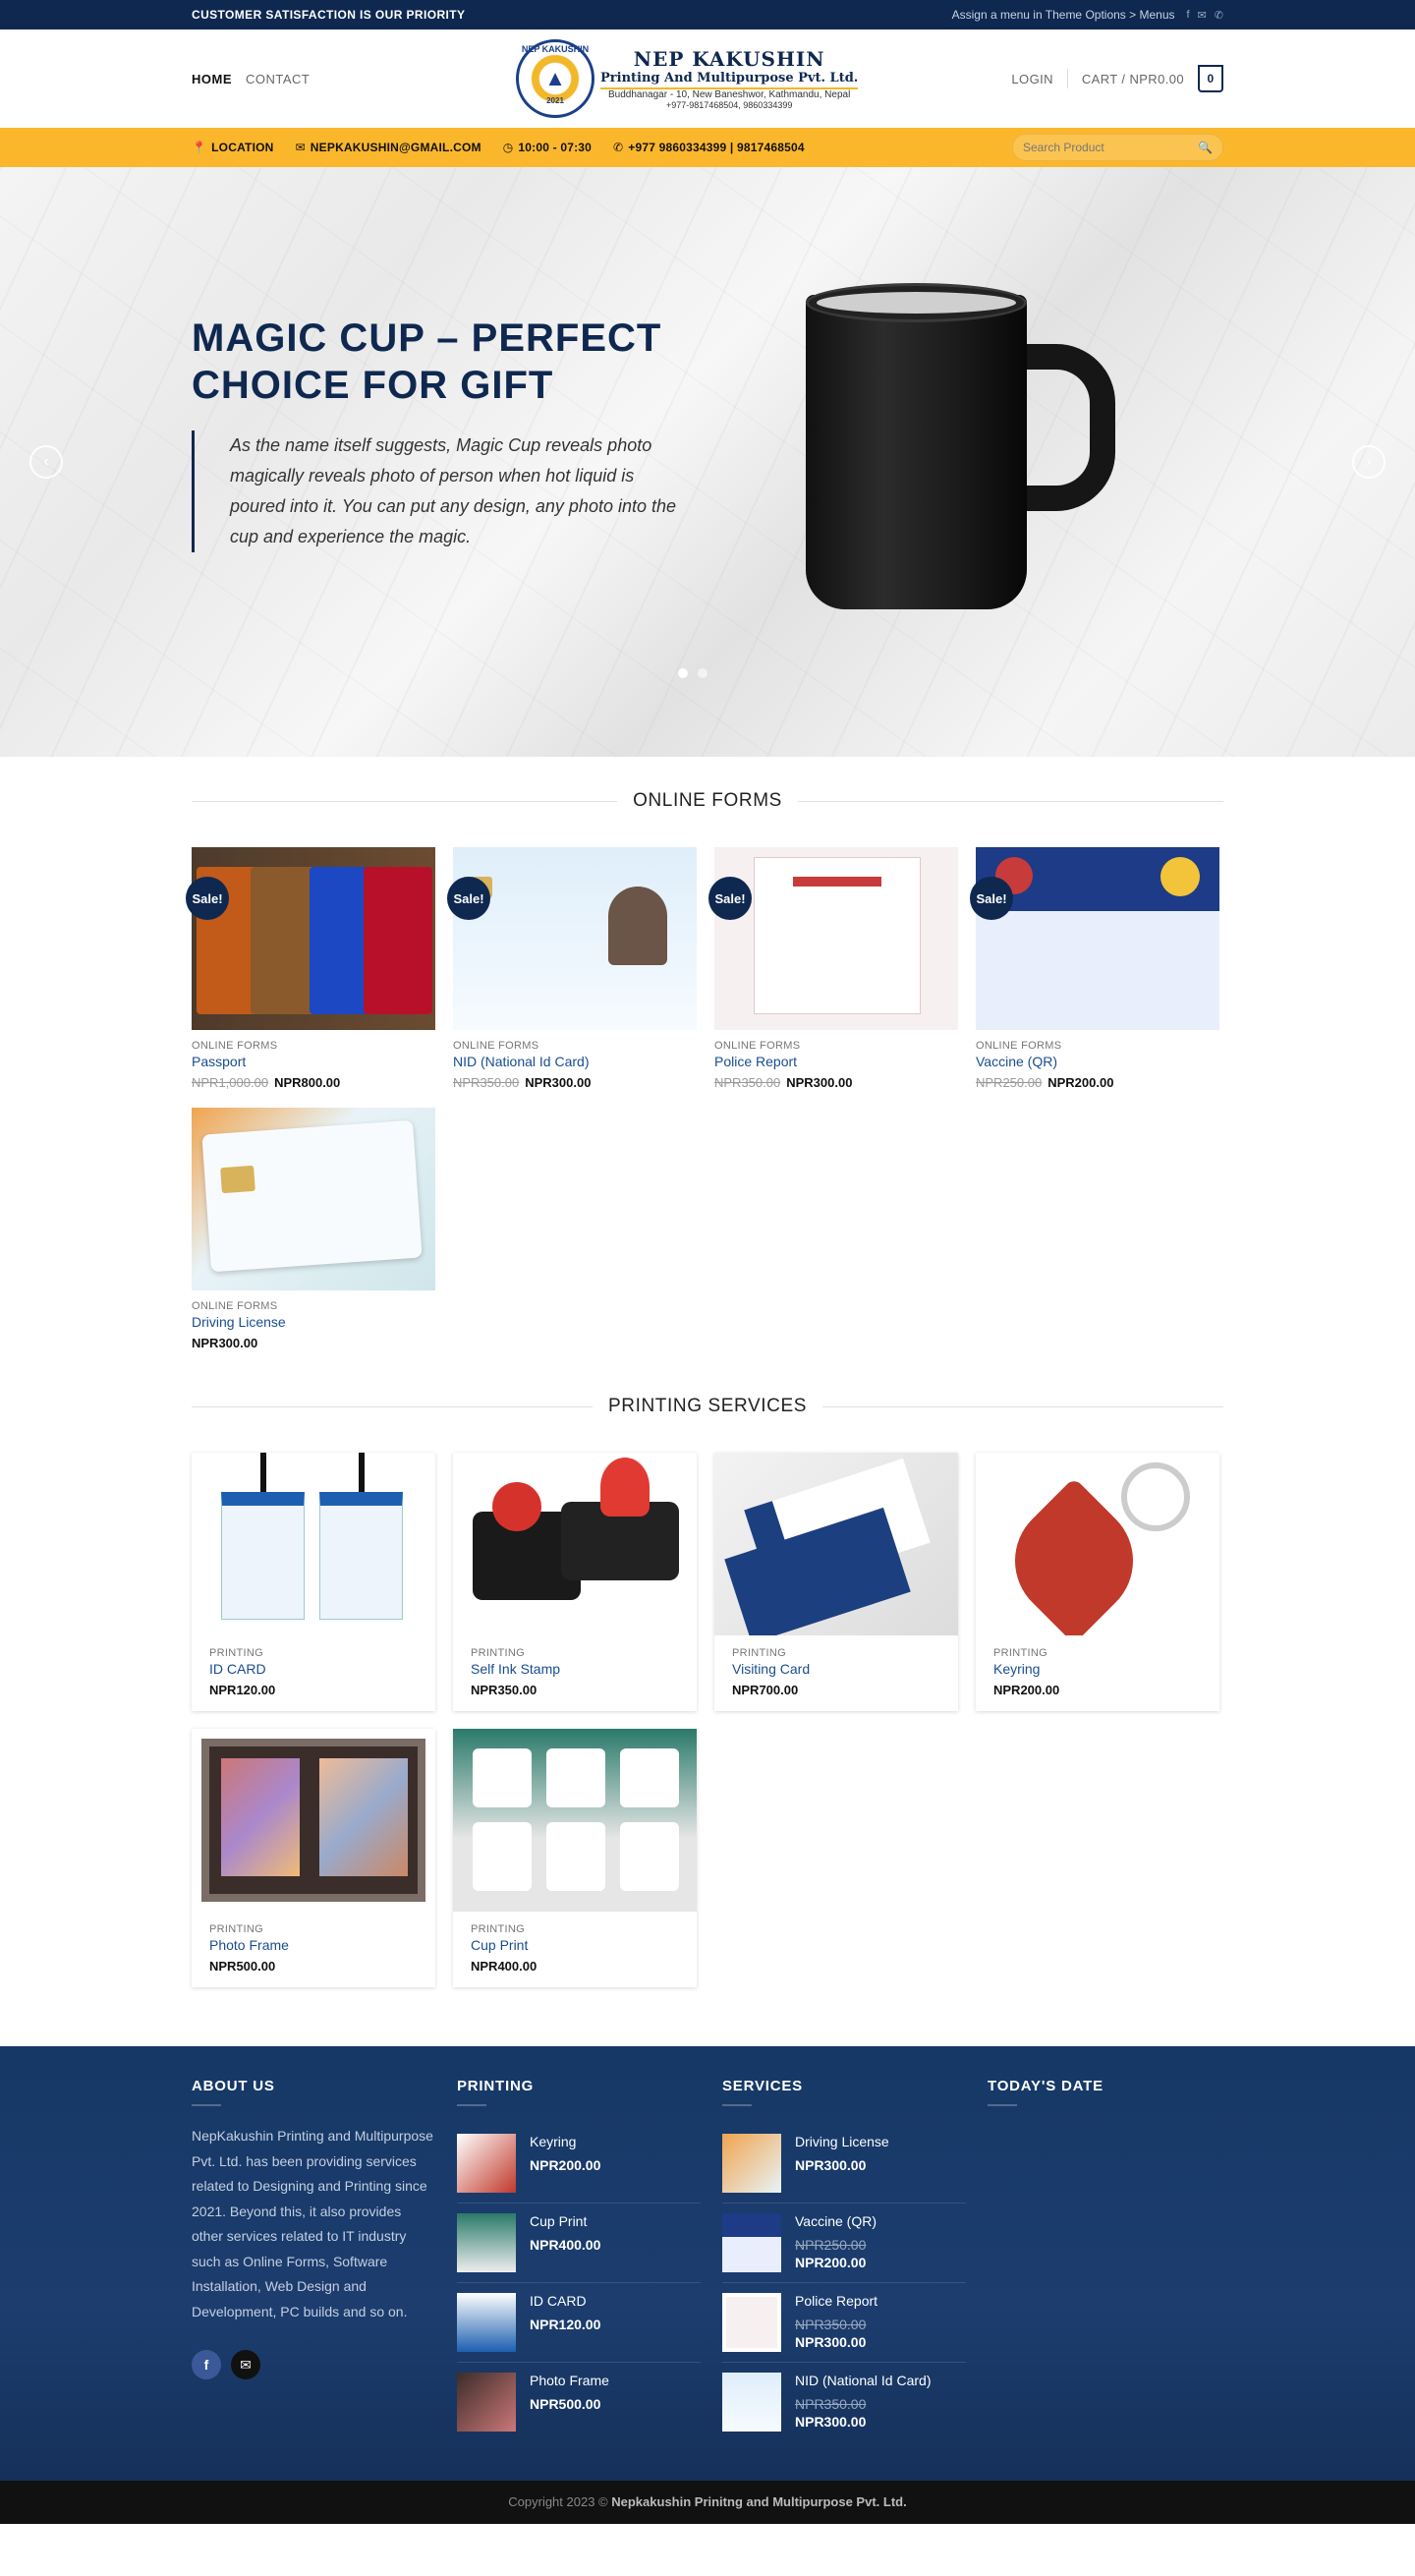  Describe the element at coordinates (558, 1082) in the screenshot. I see `sale-price: NPR300.00` at that location.